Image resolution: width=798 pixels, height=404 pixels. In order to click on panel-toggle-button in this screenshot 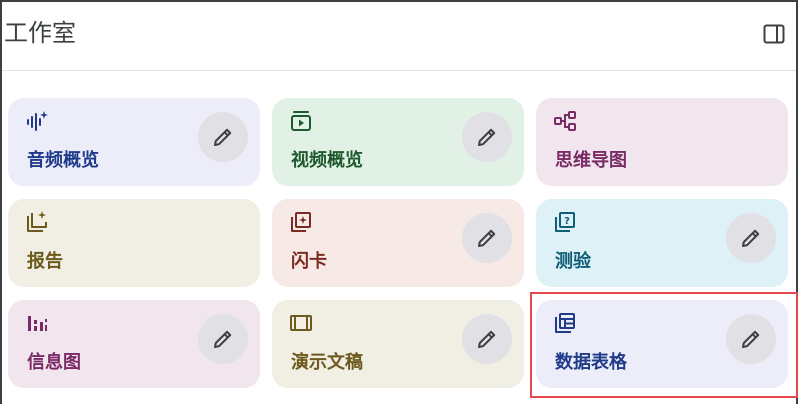, I will do `click(774, 34)`.